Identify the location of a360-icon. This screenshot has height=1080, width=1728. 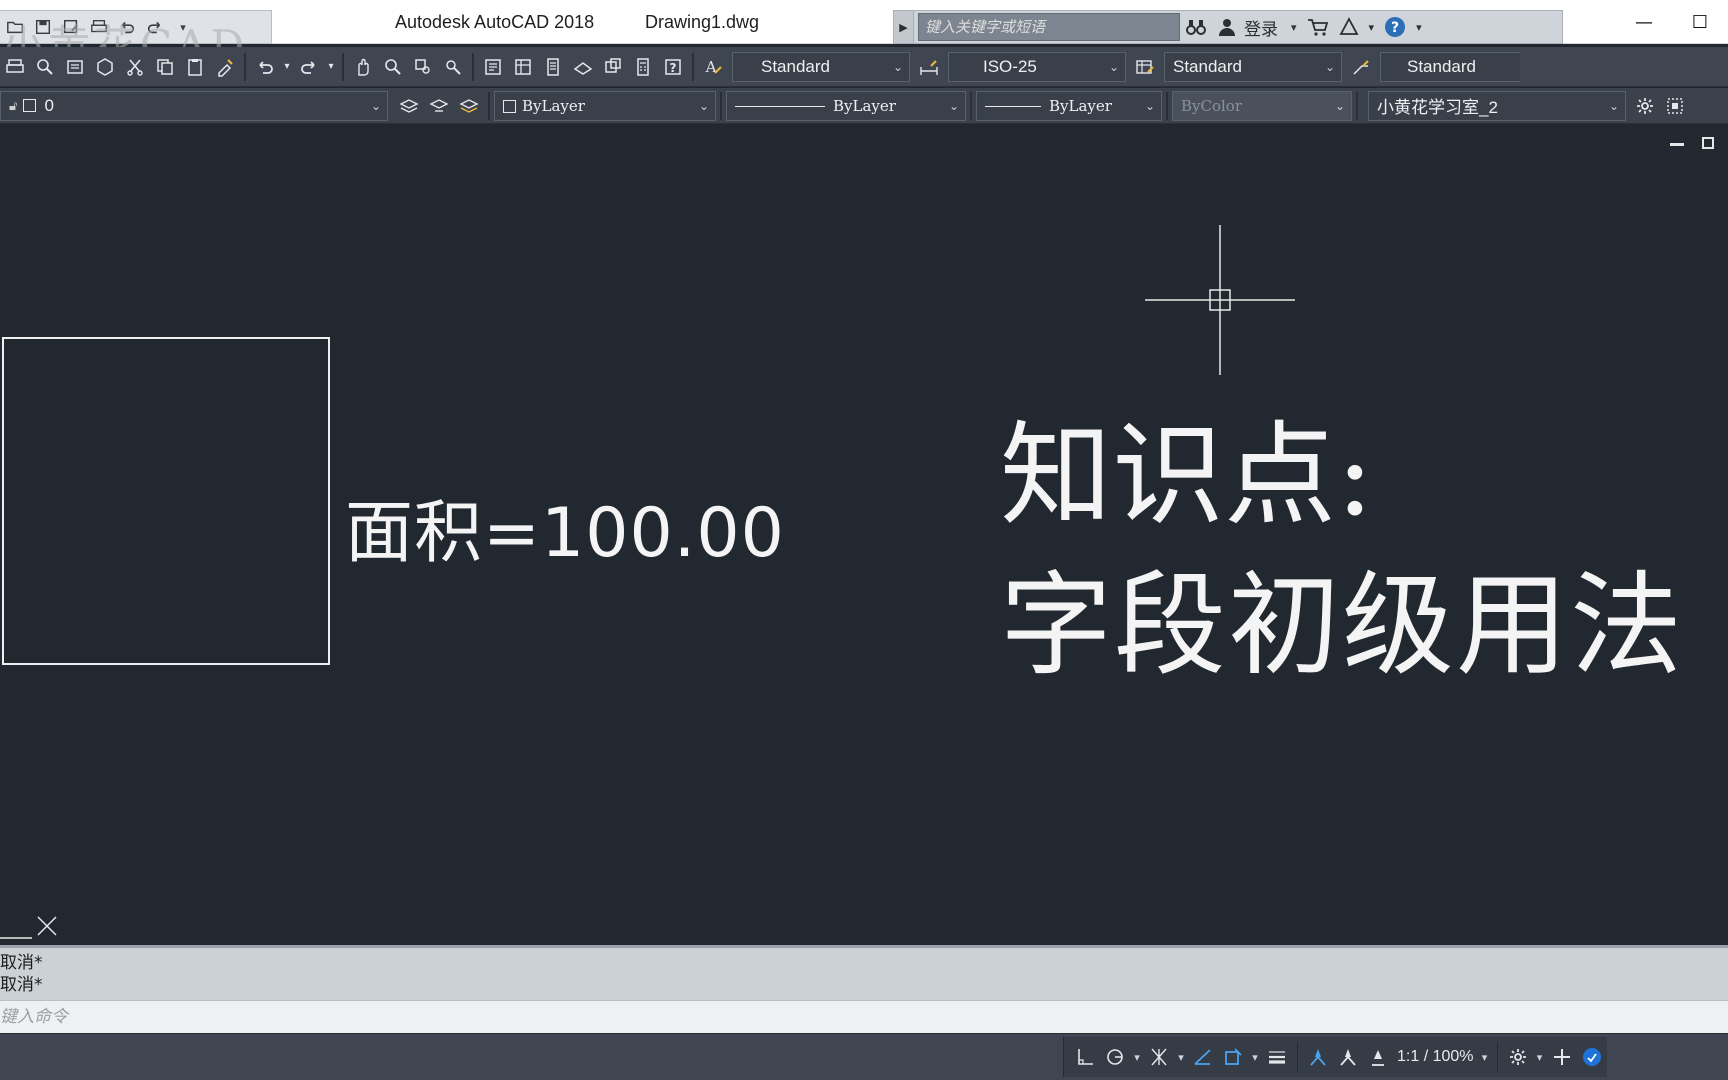
(1349, 27).